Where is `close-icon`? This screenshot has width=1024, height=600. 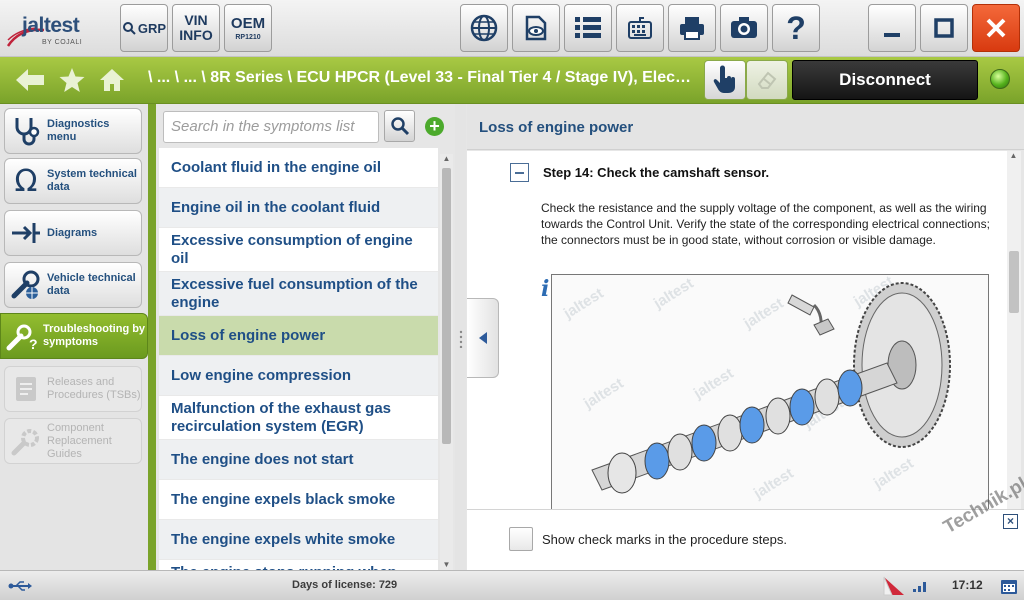 close-icon is located at coordinates (996, 28).